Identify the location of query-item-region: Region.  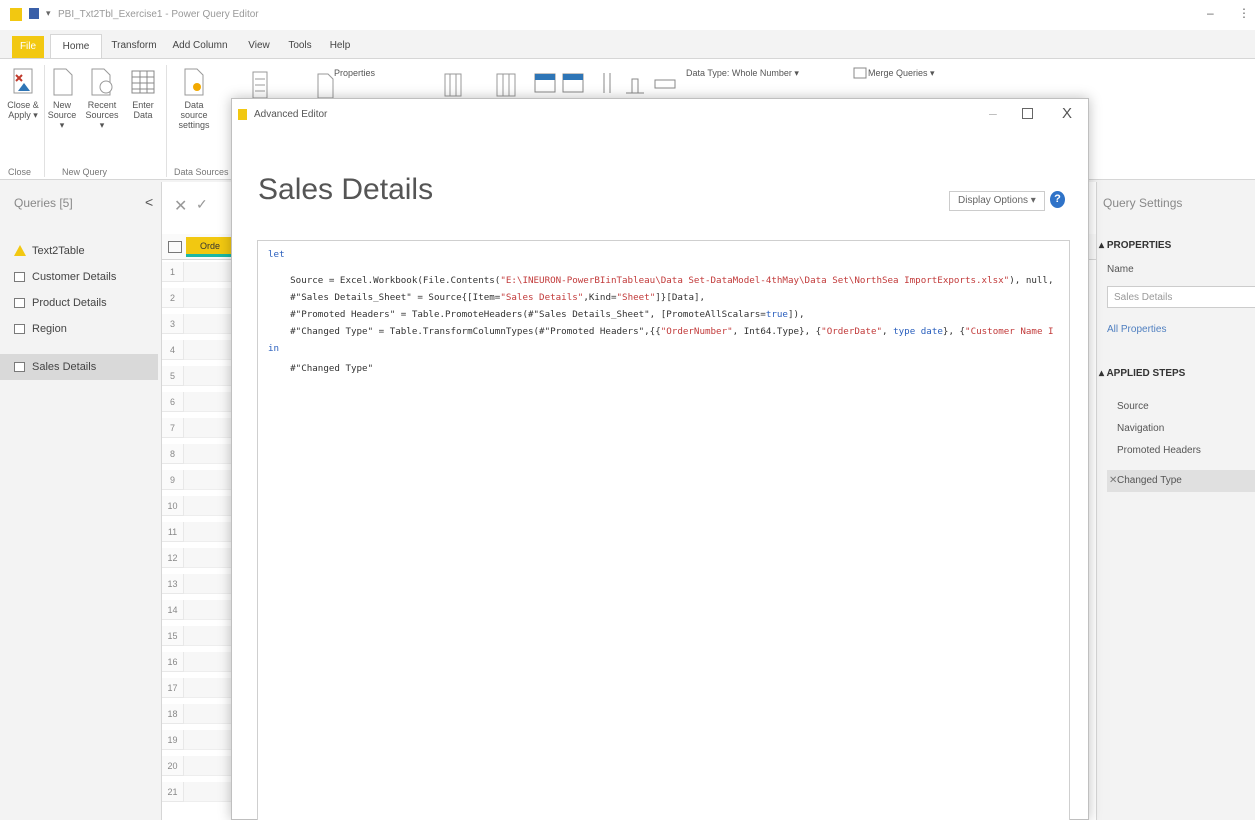
(79, 329).